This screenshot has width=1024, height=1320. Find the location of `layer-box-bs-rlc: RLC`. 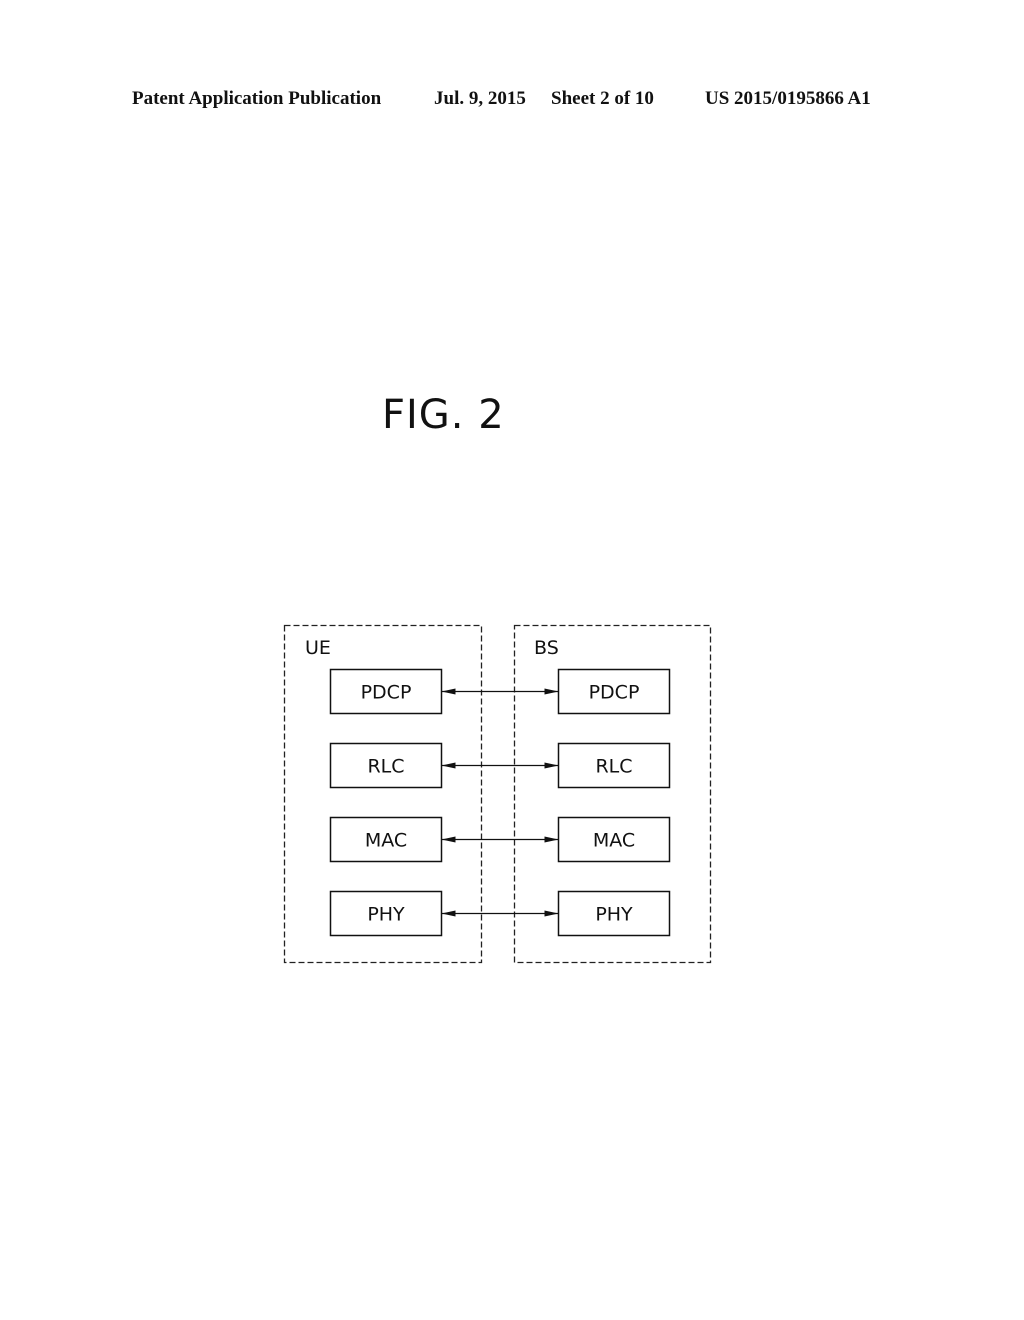

layer-box-bs-rlc: RLC is located at coordinates (614, 765).